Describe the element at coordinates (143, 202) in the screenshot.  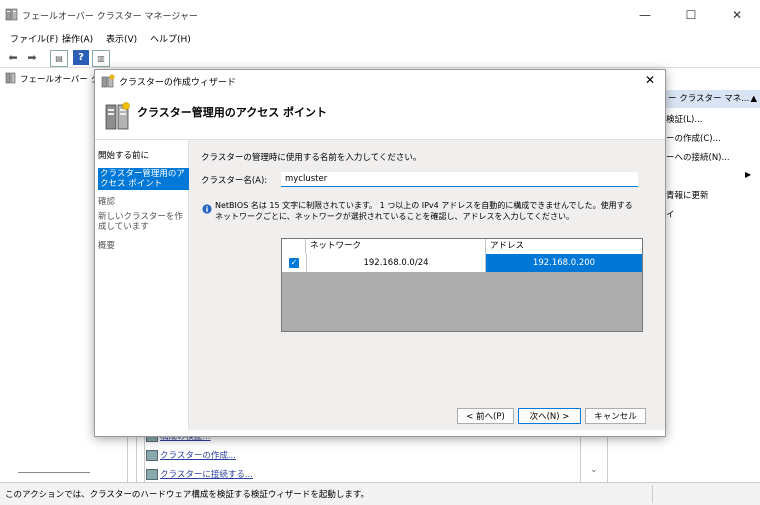
I see `step-confirm: 確認` at that location.